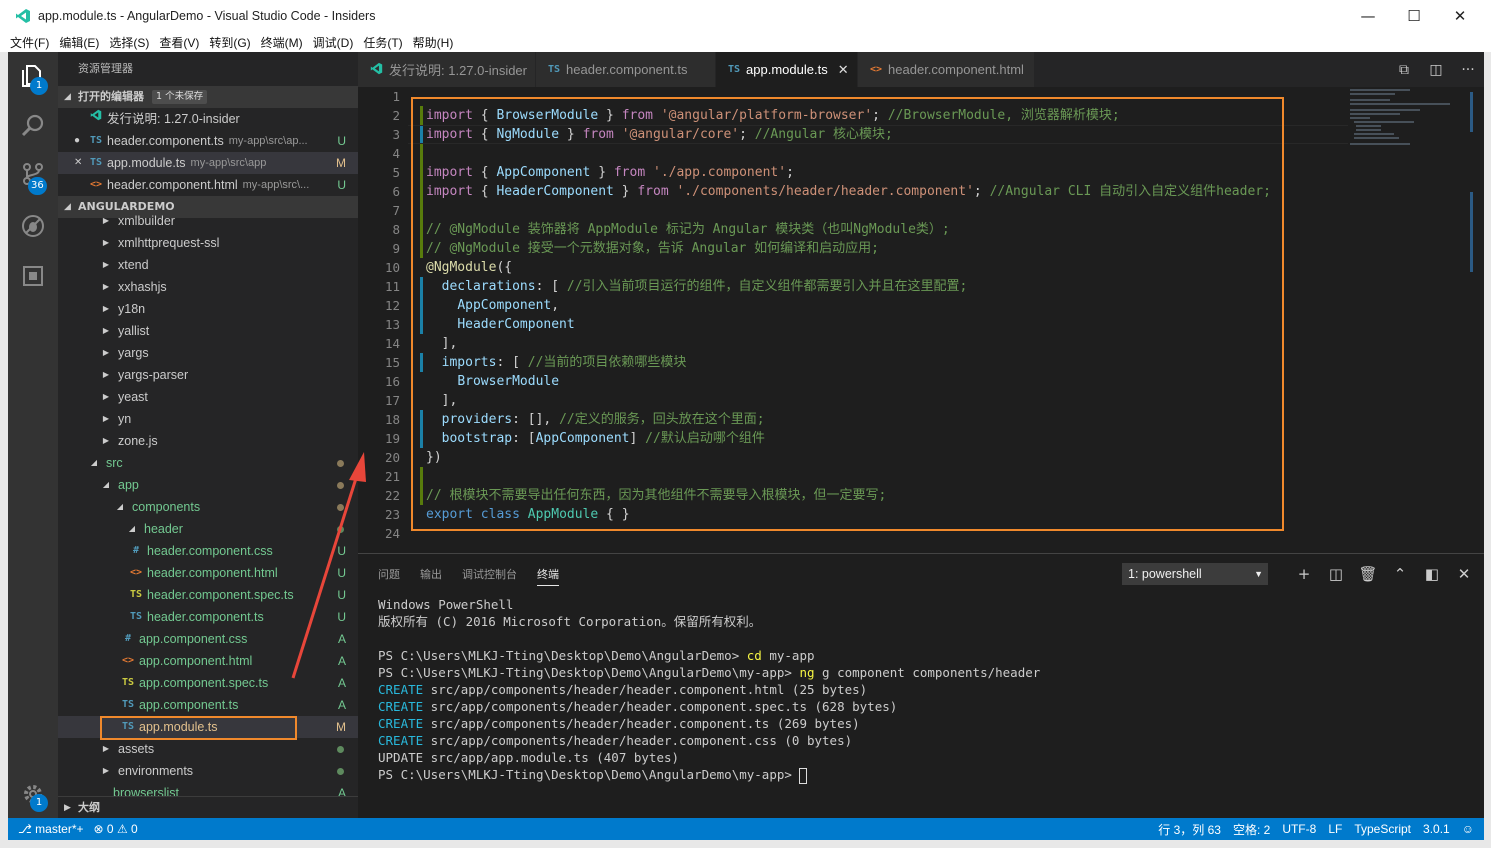  What do you see at coordinates (33, 76) in the screenshot?
I see `explorer-button: 1` at bounding box center [33, 76].